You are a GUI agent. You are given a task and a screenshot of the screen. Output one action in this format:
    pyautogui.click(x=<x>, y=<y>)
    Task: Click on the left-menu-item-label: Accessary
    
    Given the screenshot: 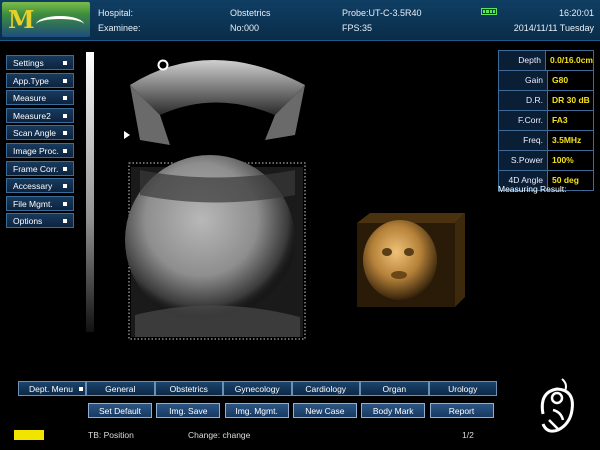 What is the action you would take?
    pyautogui.click(x=33, y=186)
    